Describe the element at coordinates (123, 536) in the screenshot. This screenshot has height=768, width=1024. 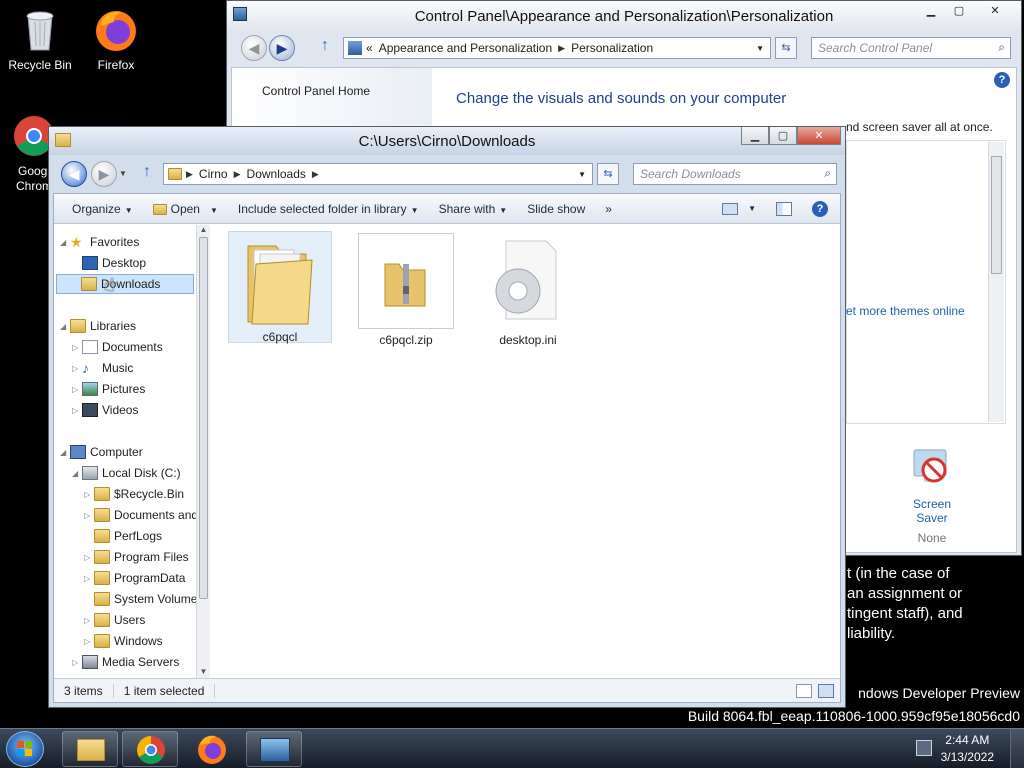
I see `tree-item-perflogs: PerfLogs` at that location.